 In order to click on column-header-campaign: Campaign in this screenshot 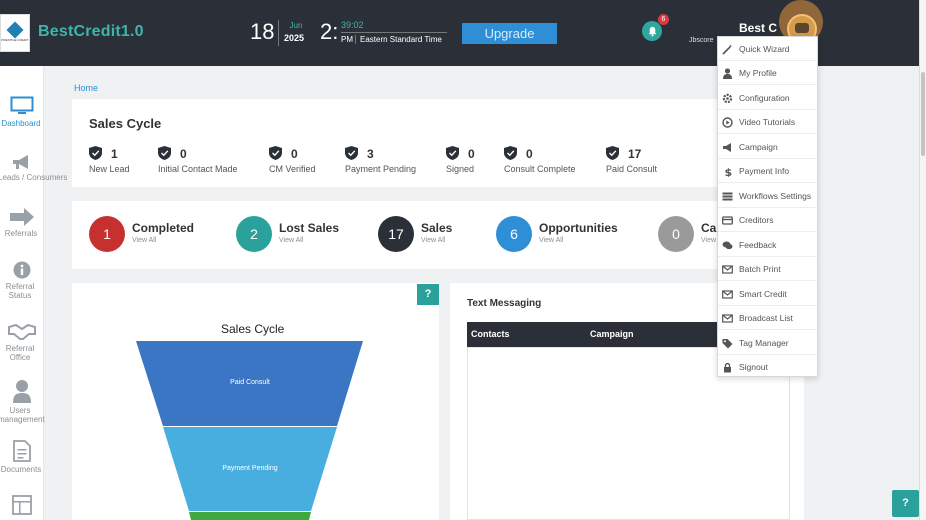, I will do `click(612, 334)`.